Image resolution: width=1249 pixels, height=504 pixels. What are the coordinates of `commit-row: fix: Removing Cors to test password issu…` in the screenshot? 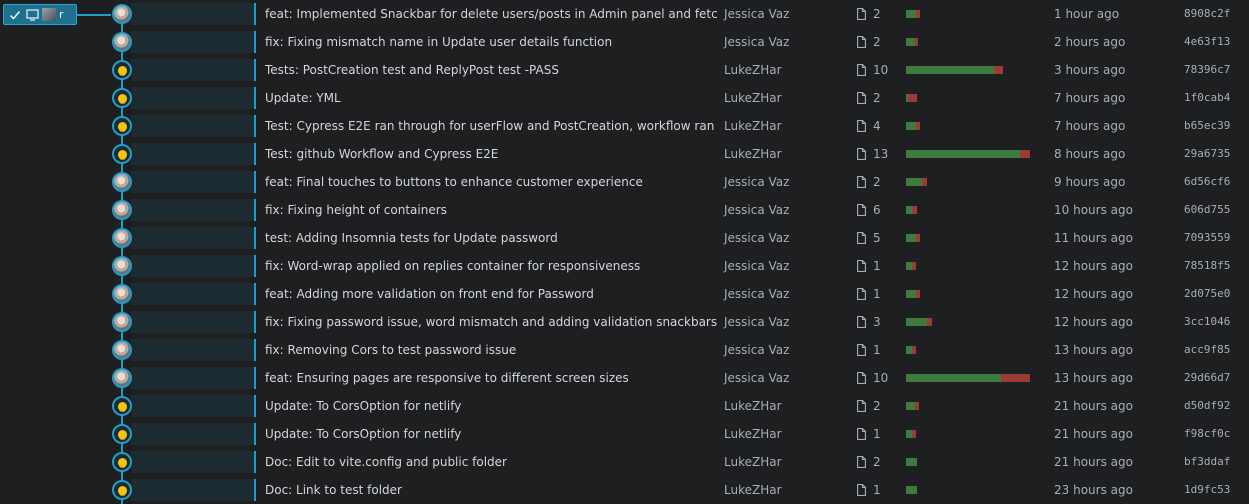 It's located at (624, 350).